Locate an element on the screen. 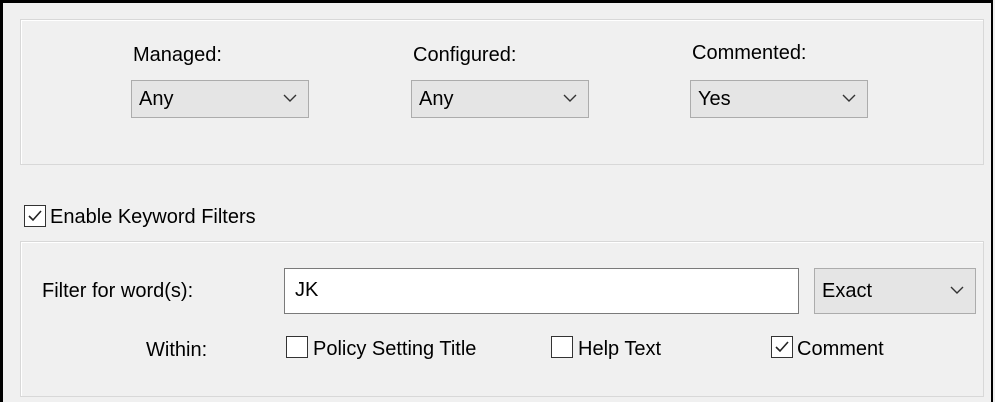  policy-setting-title-checkbox is located at coordinates (297, 347).